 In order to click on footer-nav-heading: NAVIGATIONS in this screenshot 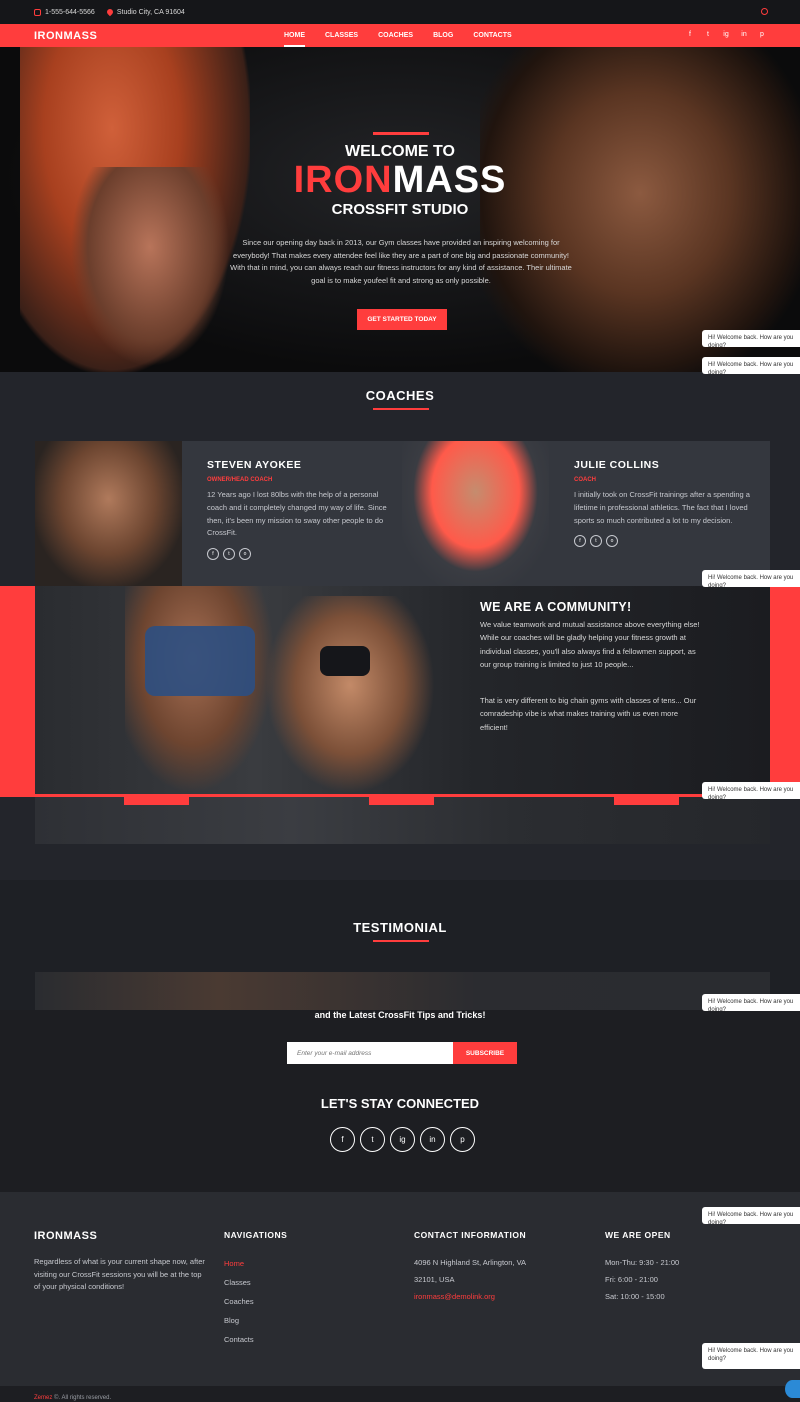, I will do `click(256, 1235)`.